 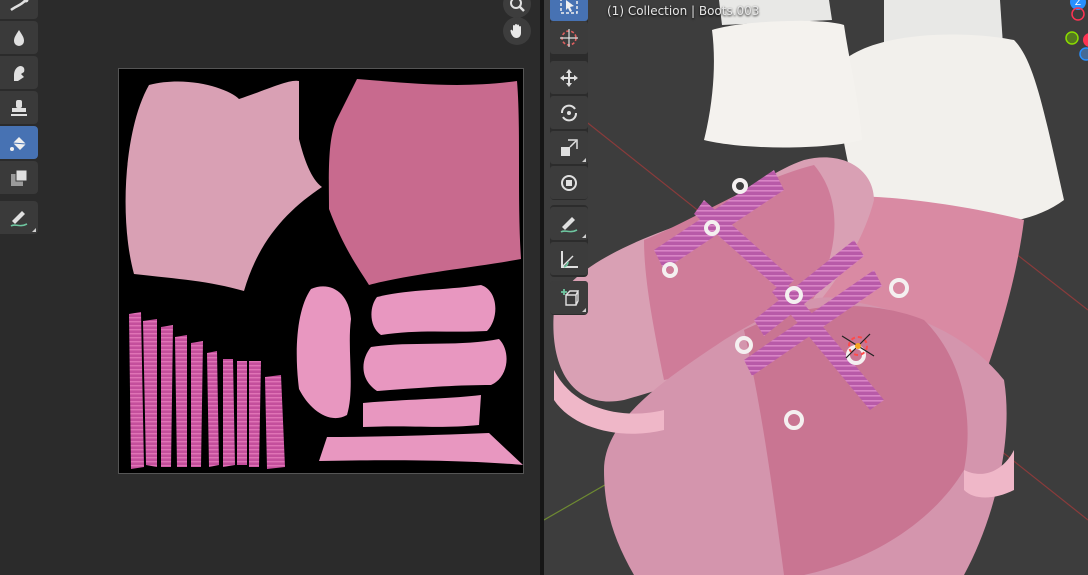 I want to click on annotate-button, so click(x=569, y=223).